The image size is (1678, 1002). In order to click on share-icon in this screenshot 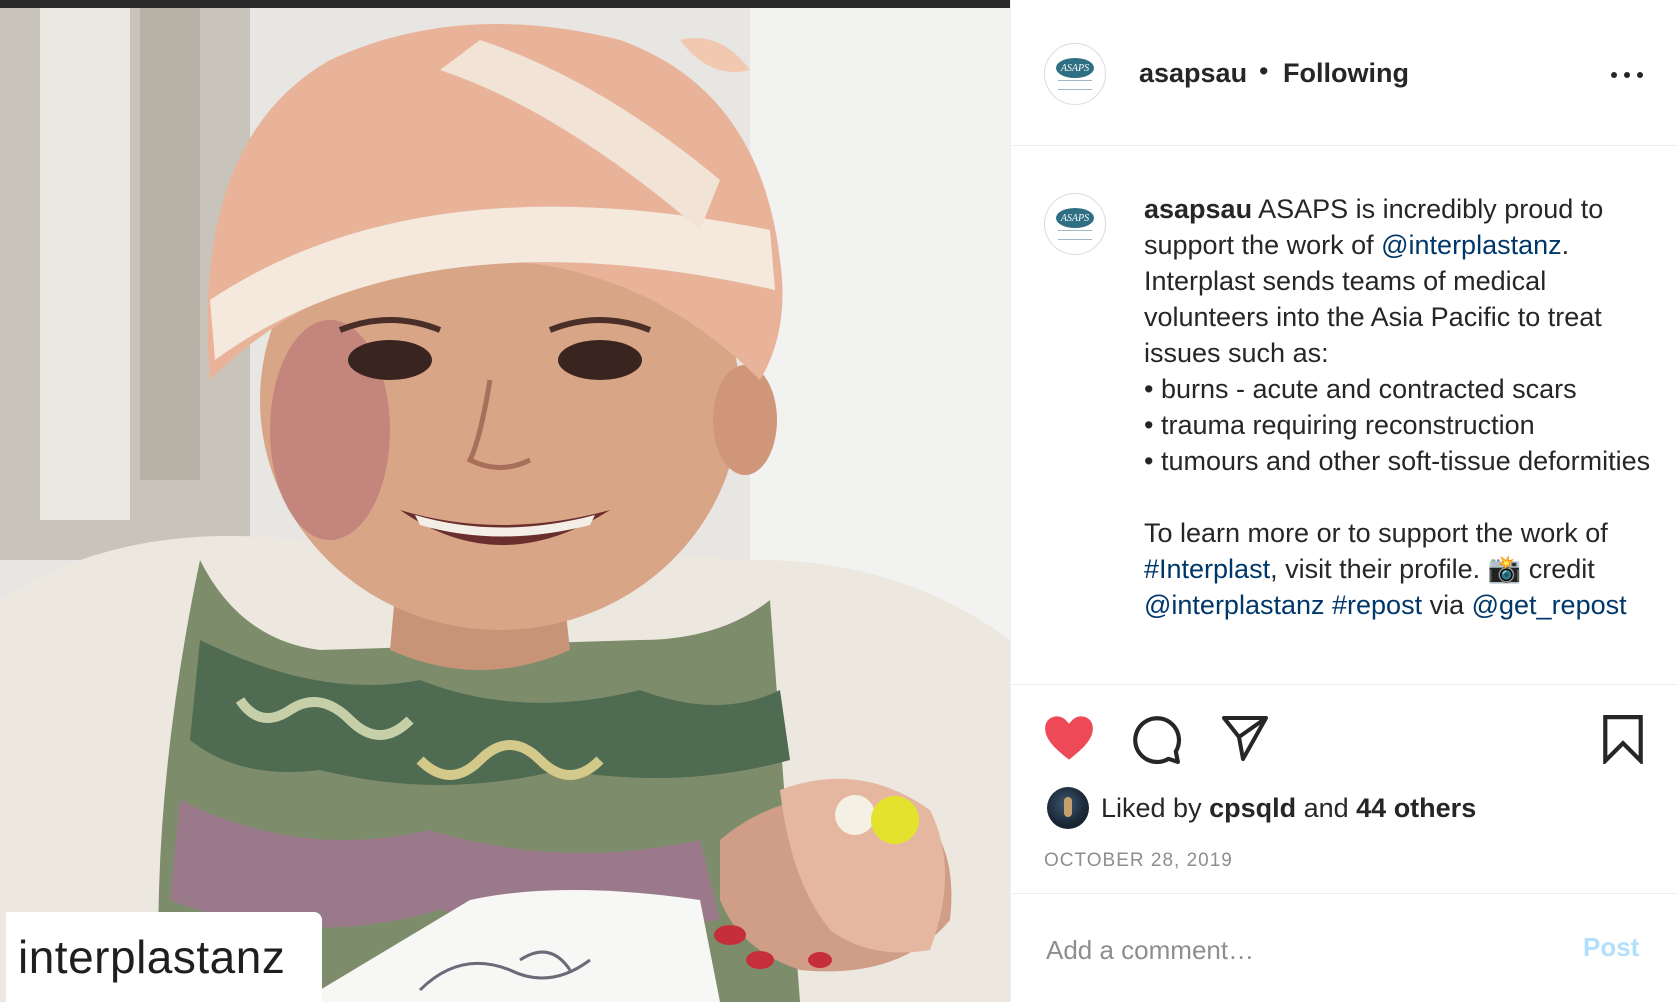, I will do `click(1245, 740)`.